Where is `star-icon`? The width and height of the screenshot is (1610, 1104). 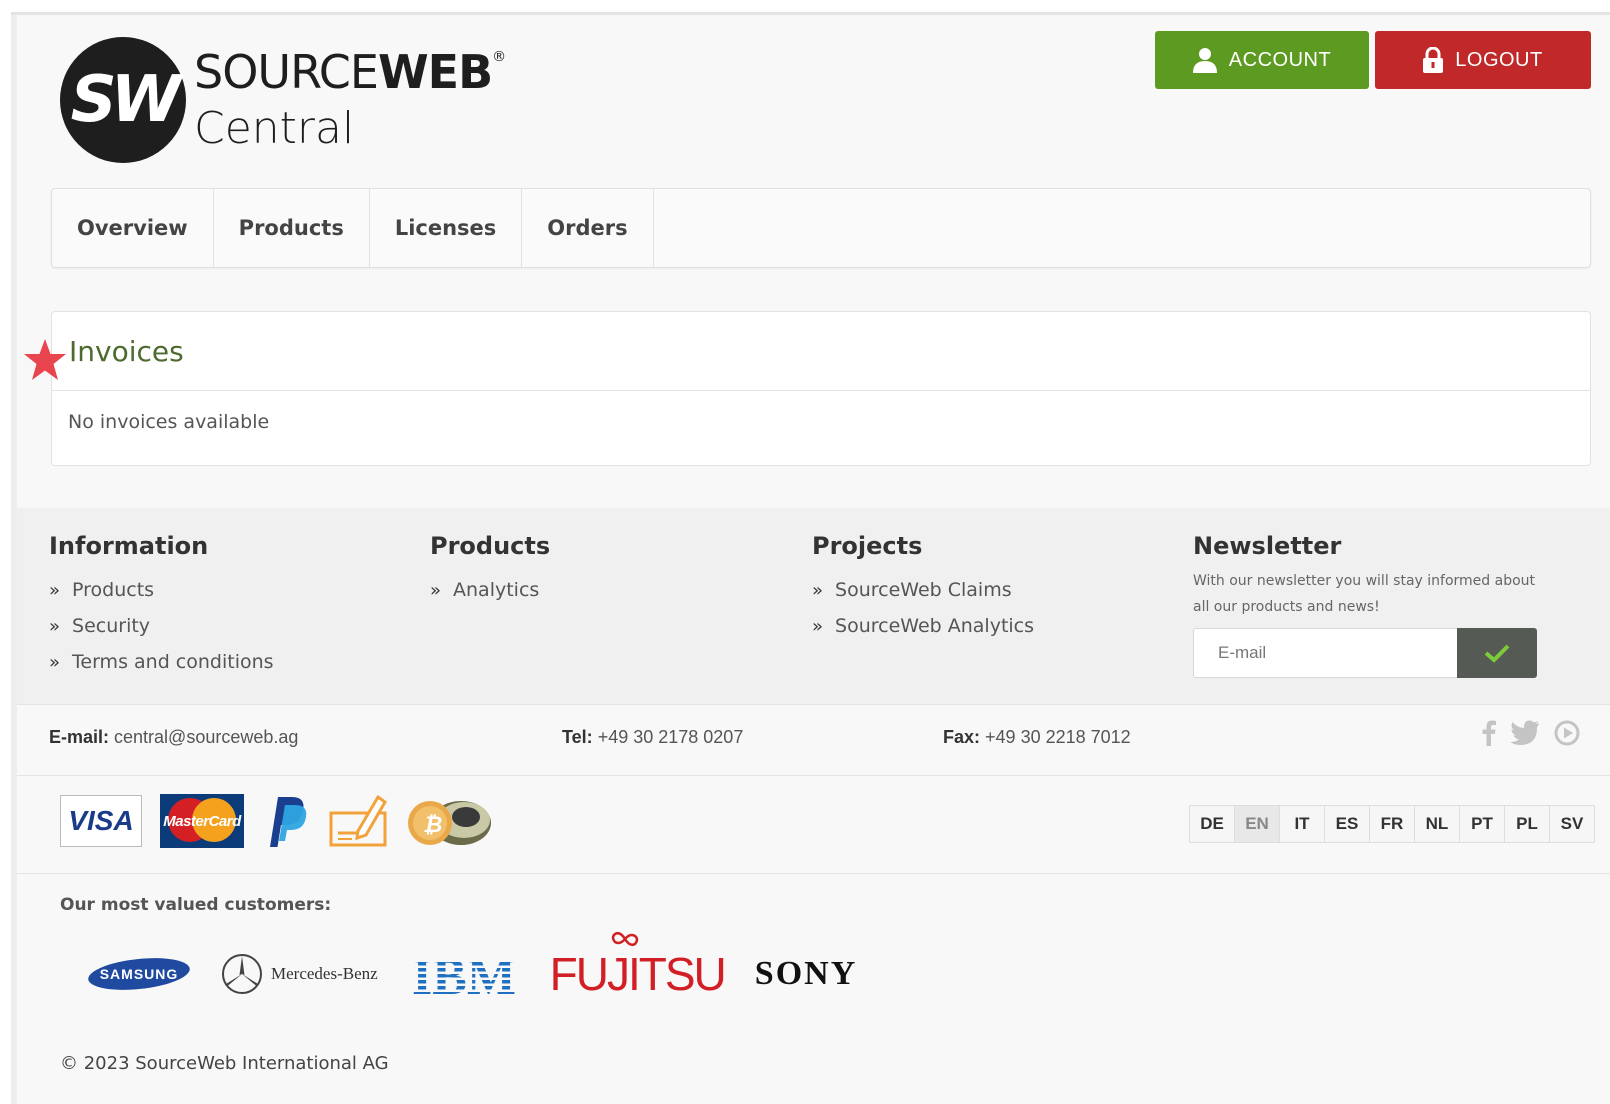 star-icon is located at coordinates (45, 359).